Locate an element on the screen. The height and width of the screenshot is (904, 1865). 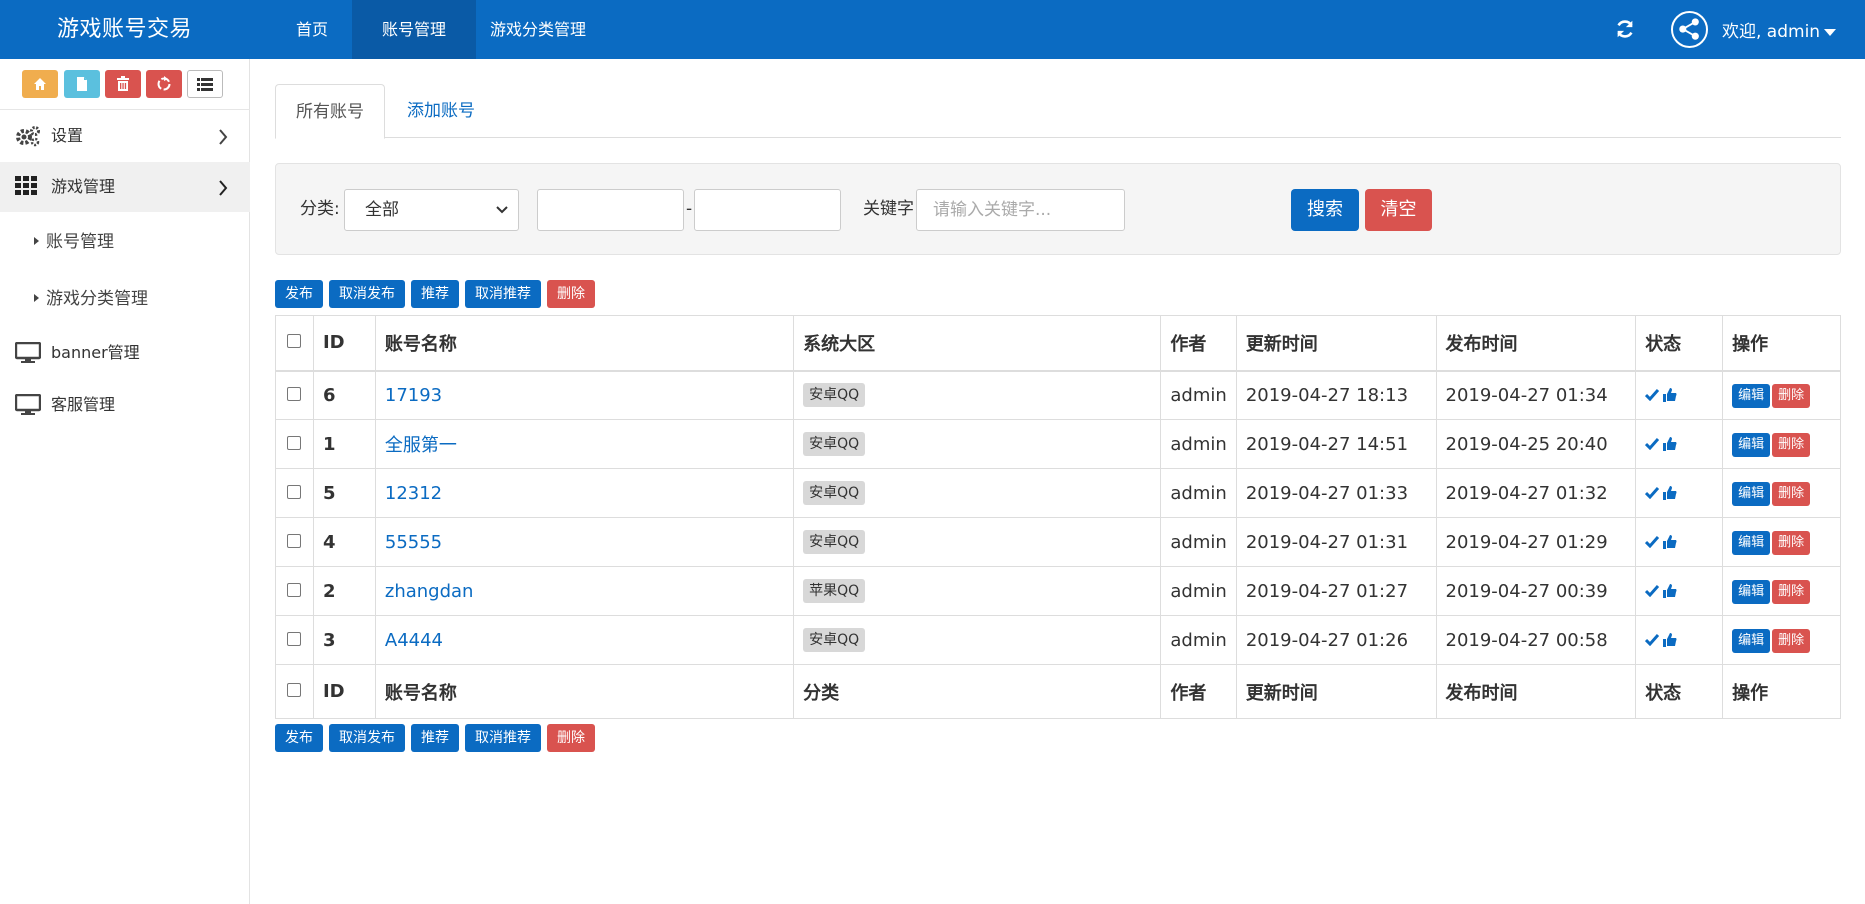
share-avatar-icon is located at coordinates (1689, 29).